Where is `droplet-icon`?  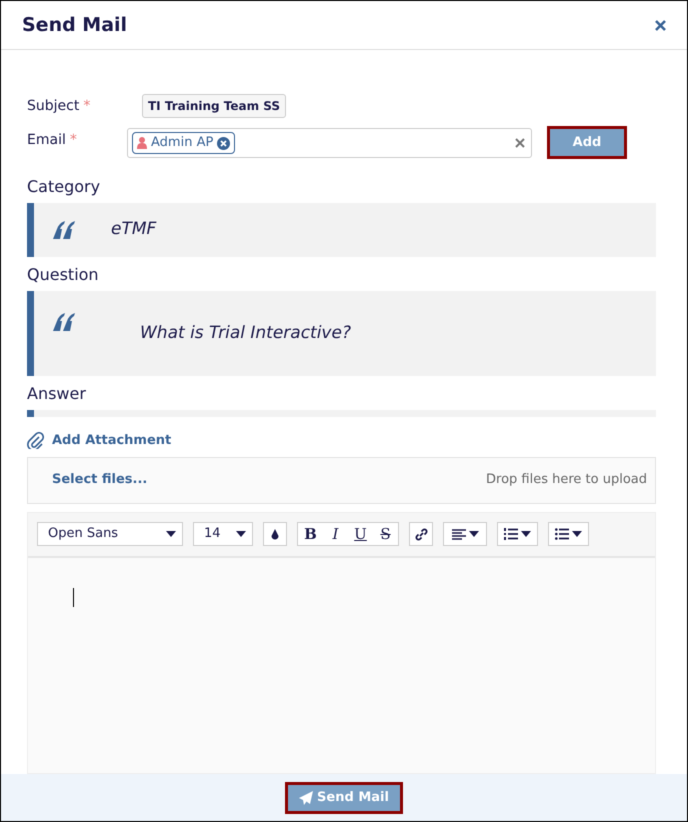
droplet-icon is located at coordinates (275, 534).